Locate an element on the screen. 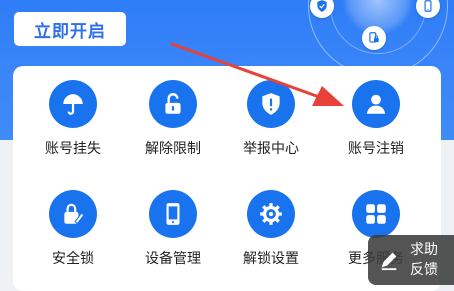 This screenshot has height=291, width=454. grid-item-label: 解锁设置 is located at coordinates (271, 259).